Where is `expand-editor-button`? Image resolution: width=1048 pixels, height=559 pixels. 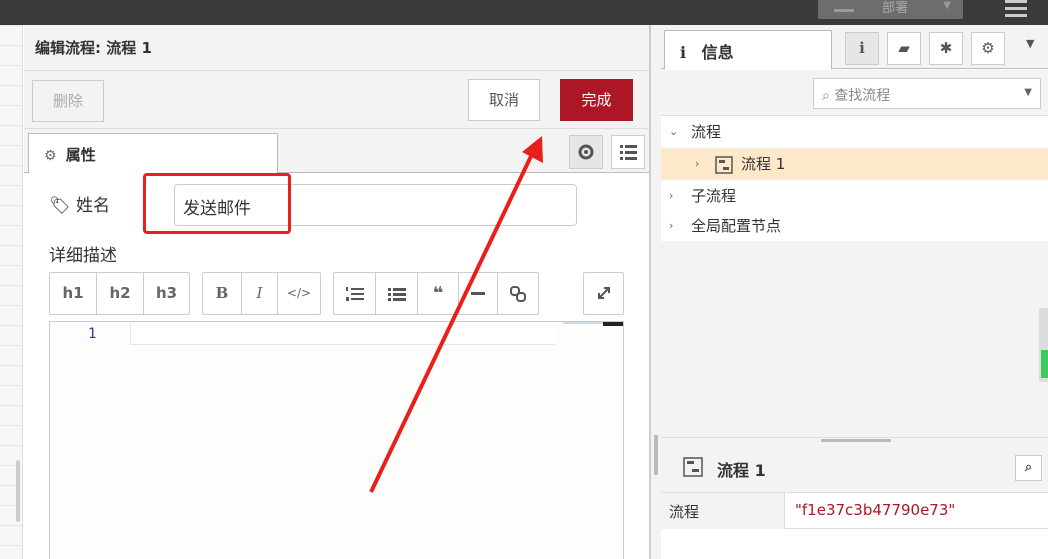
expand-editor-button is located at coordinates (603, 293).